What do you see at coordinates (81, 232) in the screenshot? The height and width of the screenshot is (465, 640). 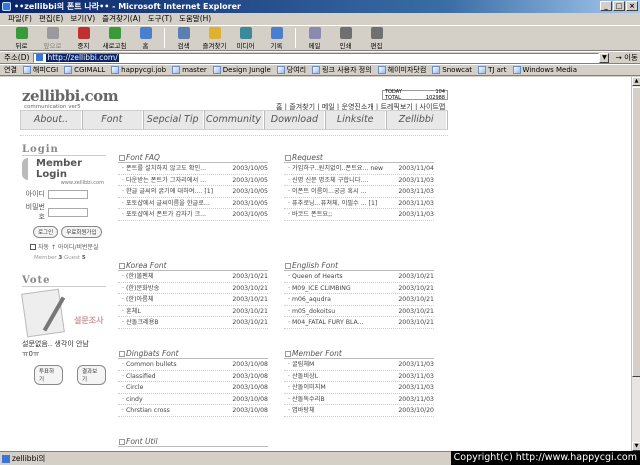 I see `join-button: 무료회원가입` at bounding box center [81, 232].